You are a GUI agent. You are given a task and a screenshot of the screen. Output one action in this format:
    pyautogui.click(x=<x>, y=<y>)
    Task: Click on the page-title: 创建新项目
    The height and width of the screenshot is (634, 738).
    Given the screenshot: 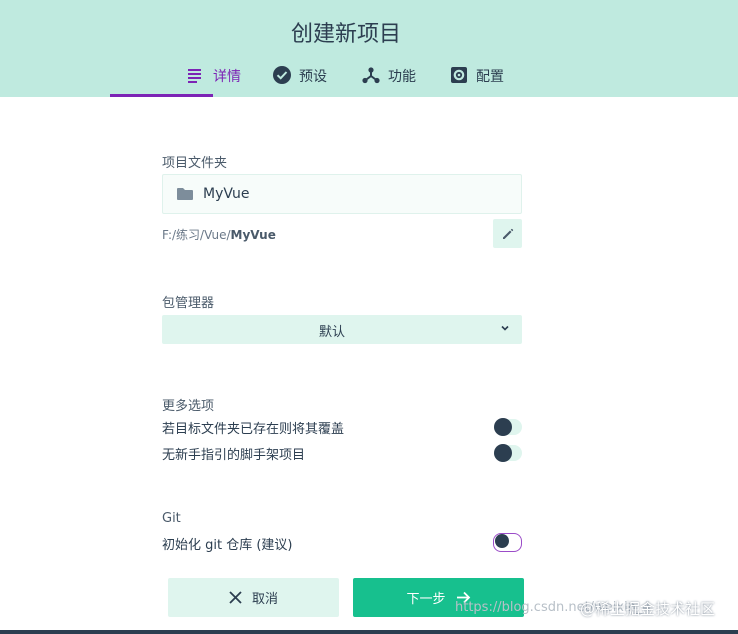 What is the action you would take?
    pyautogui.click(x=345, y=34)
    